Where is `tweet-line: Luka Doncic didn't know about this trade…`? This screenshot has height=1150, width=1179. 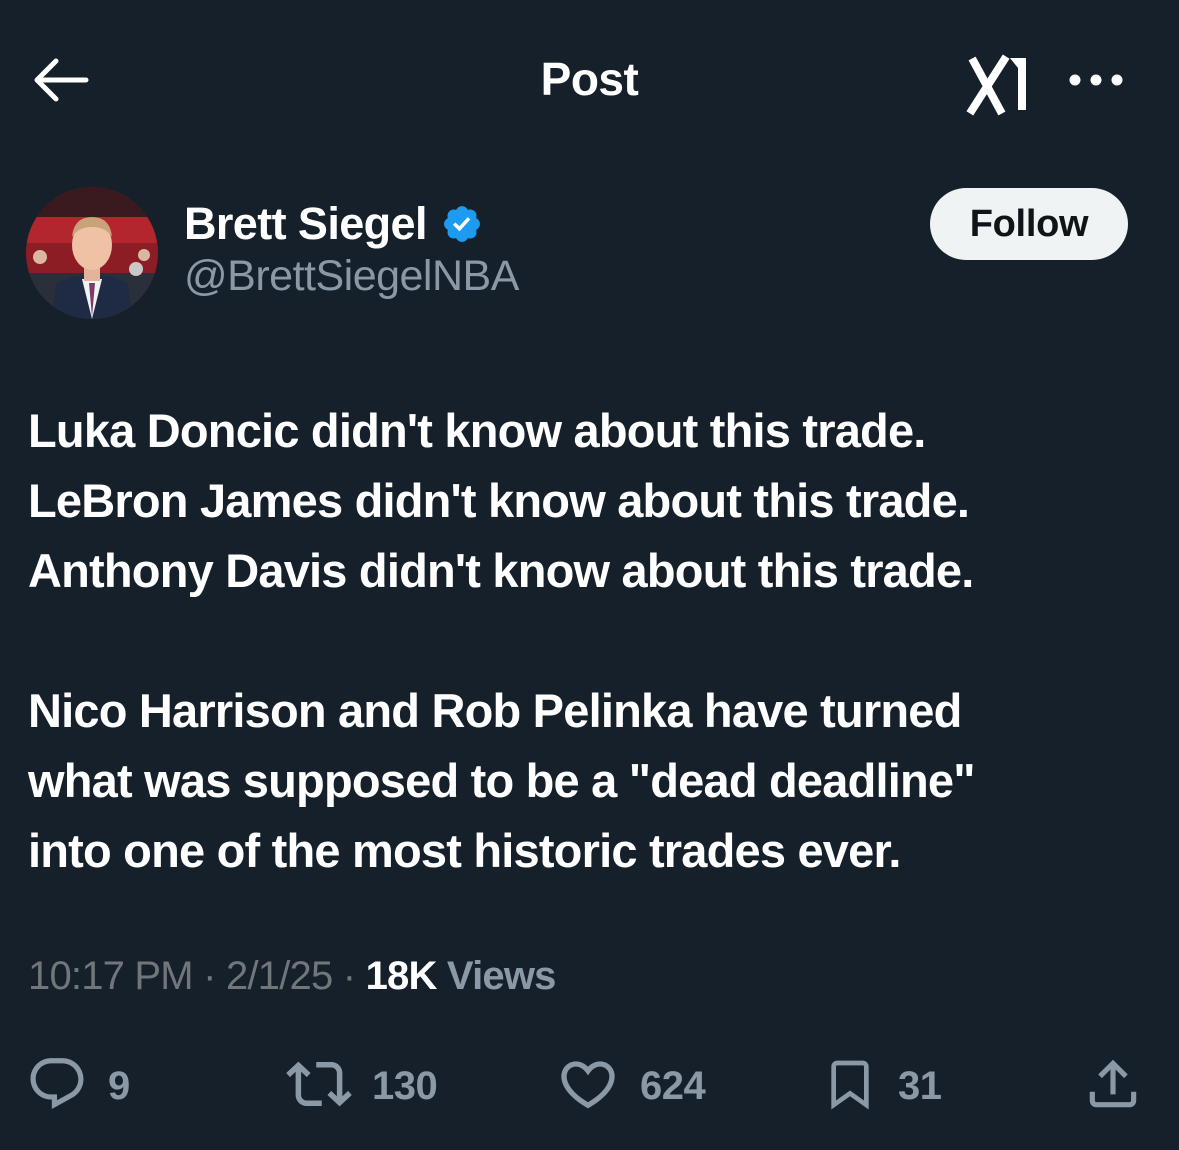 tweet-line: Luka Doncic didn't know about this trade… is located at coordinates (477, 430).